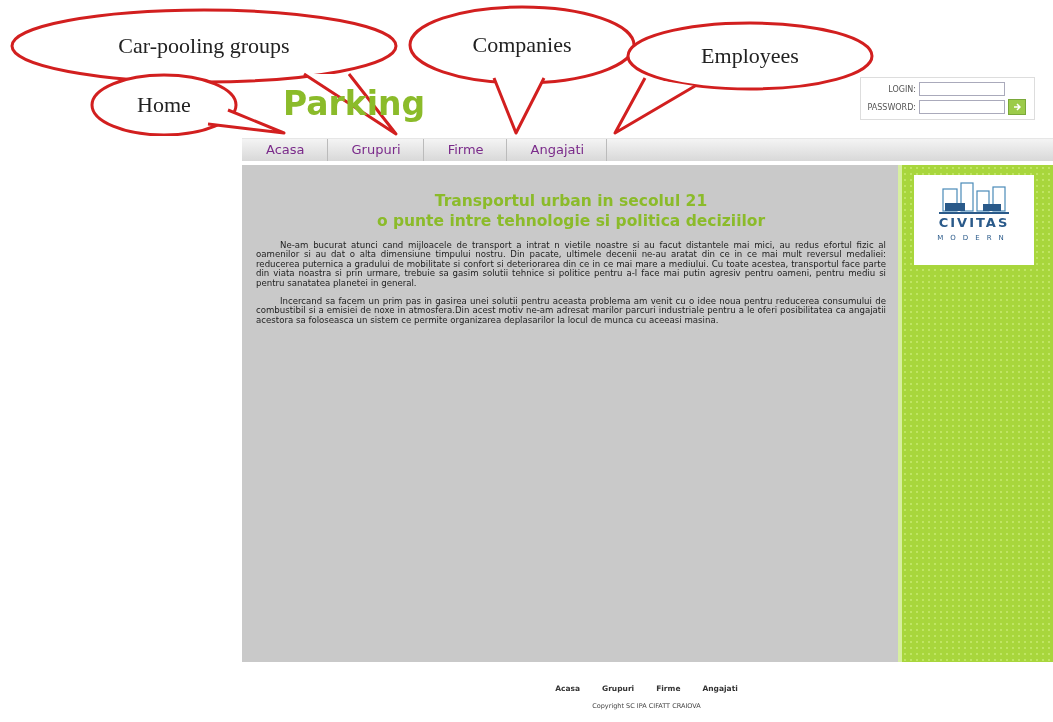 The height and width of the screenshot is (722, 1053). Describe the element at coordinates (465, 150) in the screenshot. I see `nav-tab: Firme` at that location.